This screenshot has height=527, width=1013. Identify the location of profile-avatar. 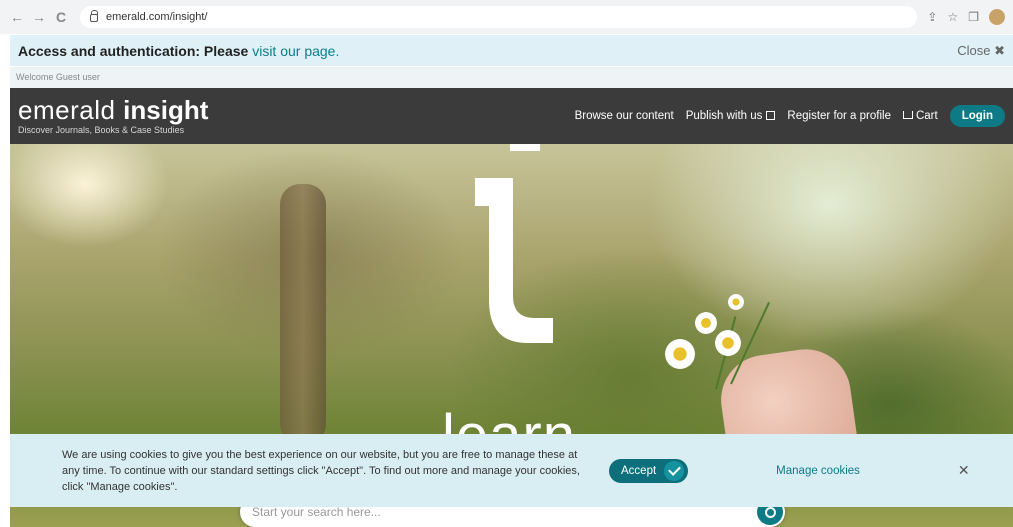
(997, 17).